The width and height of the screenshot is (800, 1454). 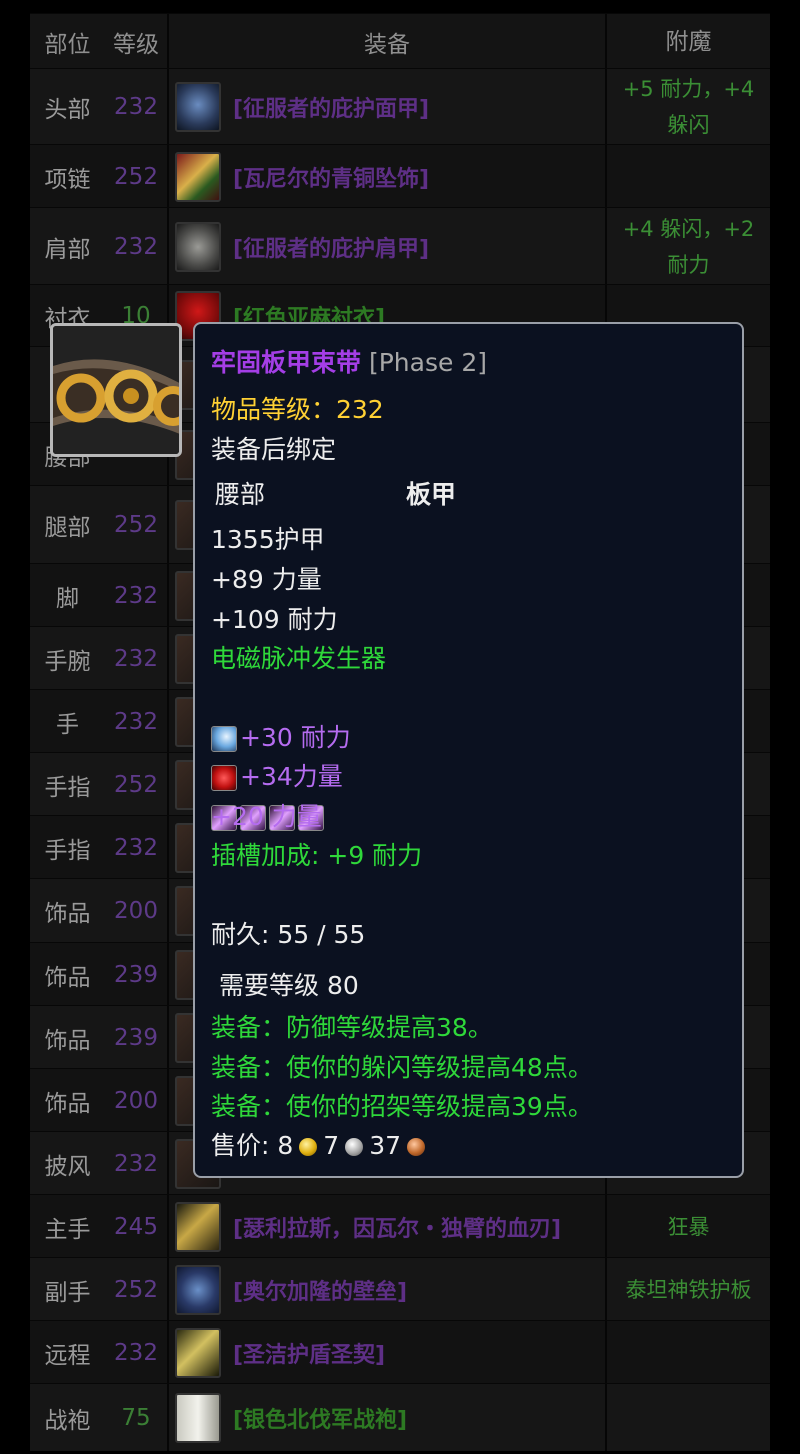 I want to click on equip-effect-3: 装备：使你的招架等级提高39点。, so click(x=402, y=1106).